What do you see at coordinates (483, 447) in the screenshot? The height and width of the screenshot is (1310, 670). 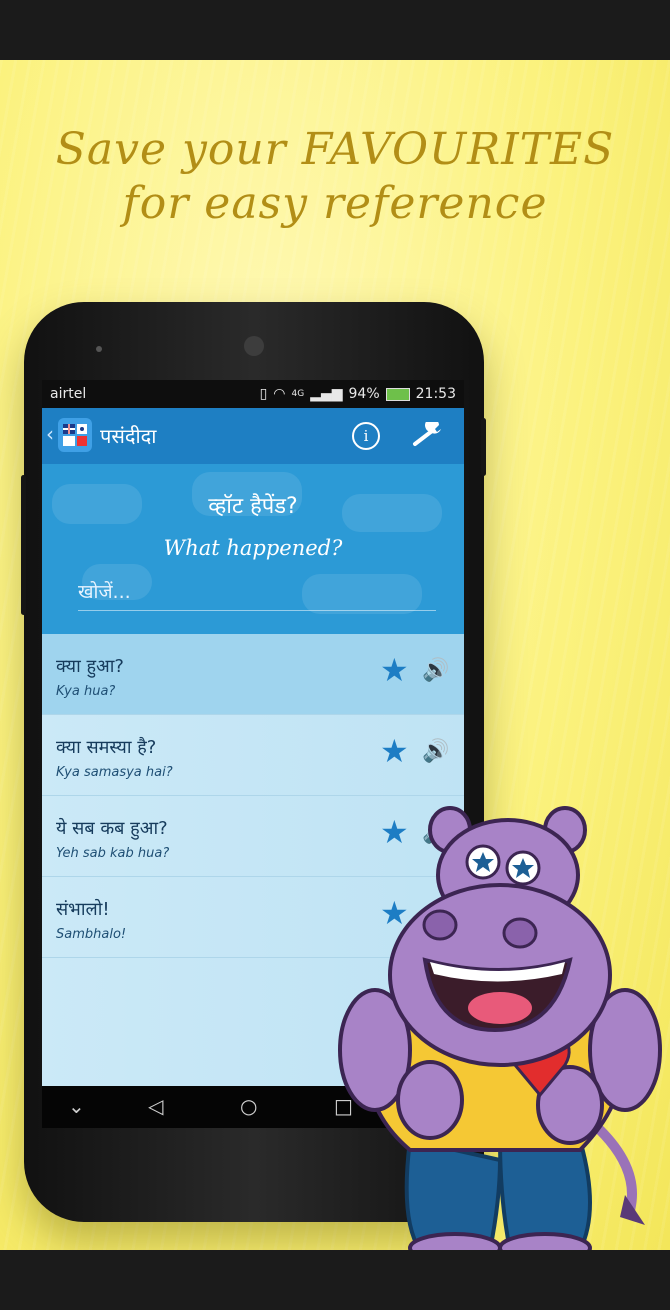 I see `volume-button` at bounding box center [483, 447].